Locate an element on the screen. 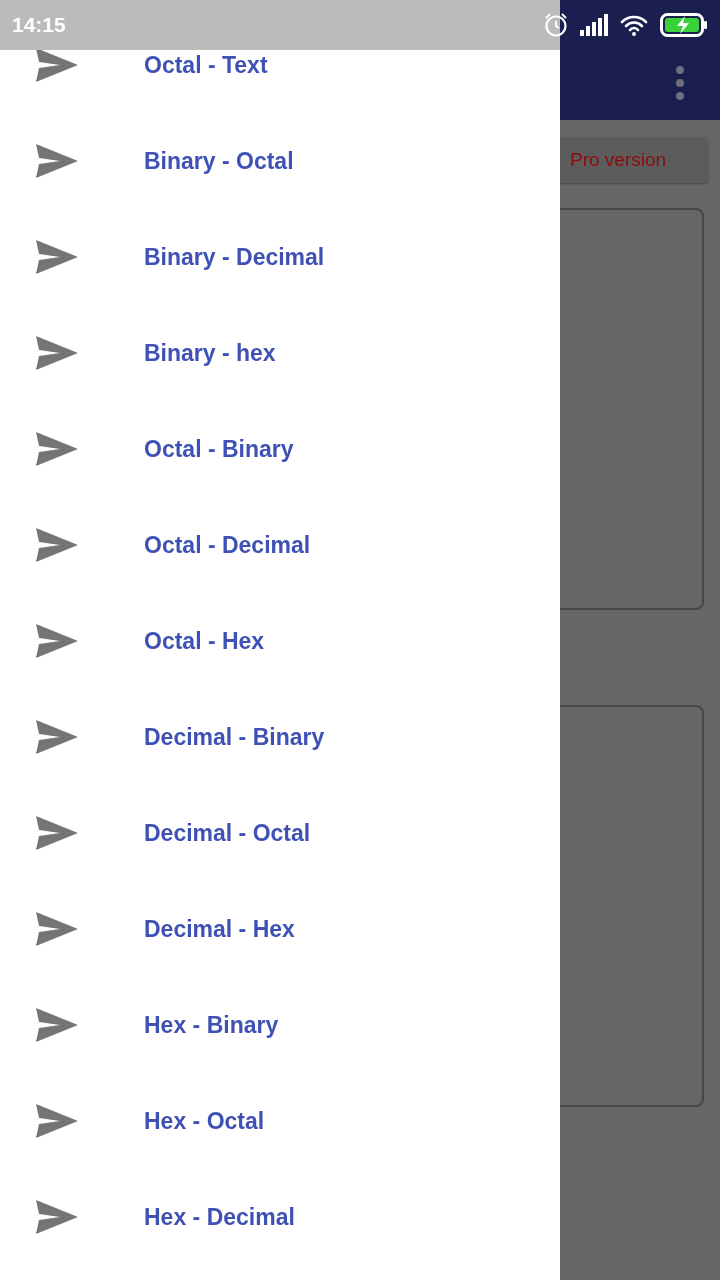  menu-item: Hex - Decimal is located at coordinates (219, 1217).